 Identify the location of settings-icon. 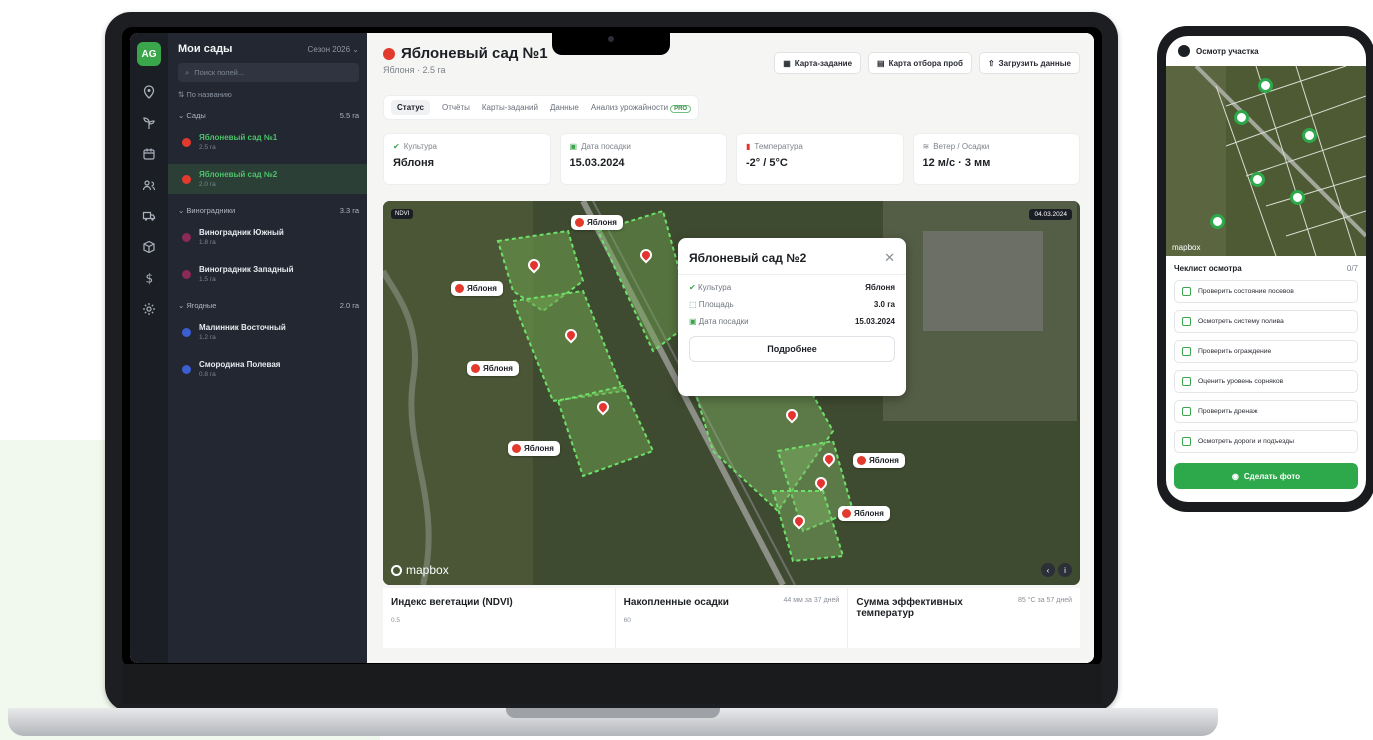
(149, 309).